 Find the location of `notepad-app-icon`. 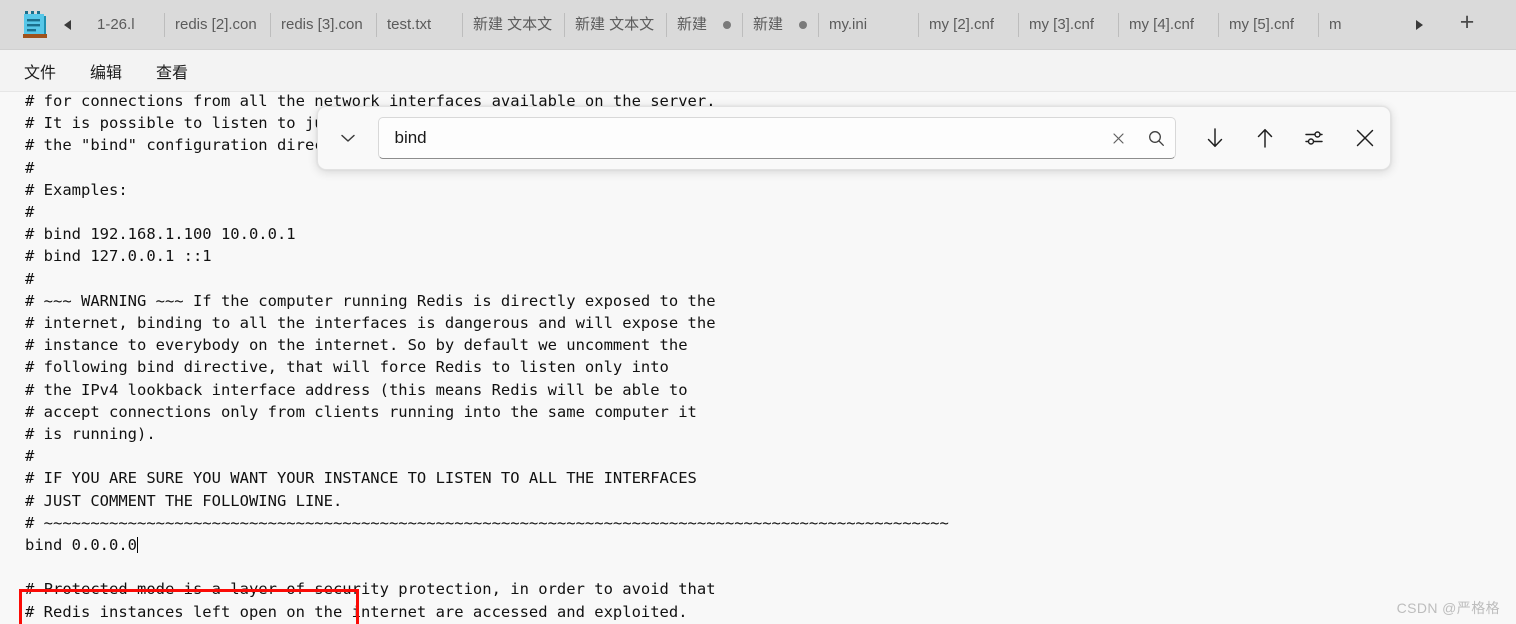

notepad-app-icon is located at coordinates (35, 25).